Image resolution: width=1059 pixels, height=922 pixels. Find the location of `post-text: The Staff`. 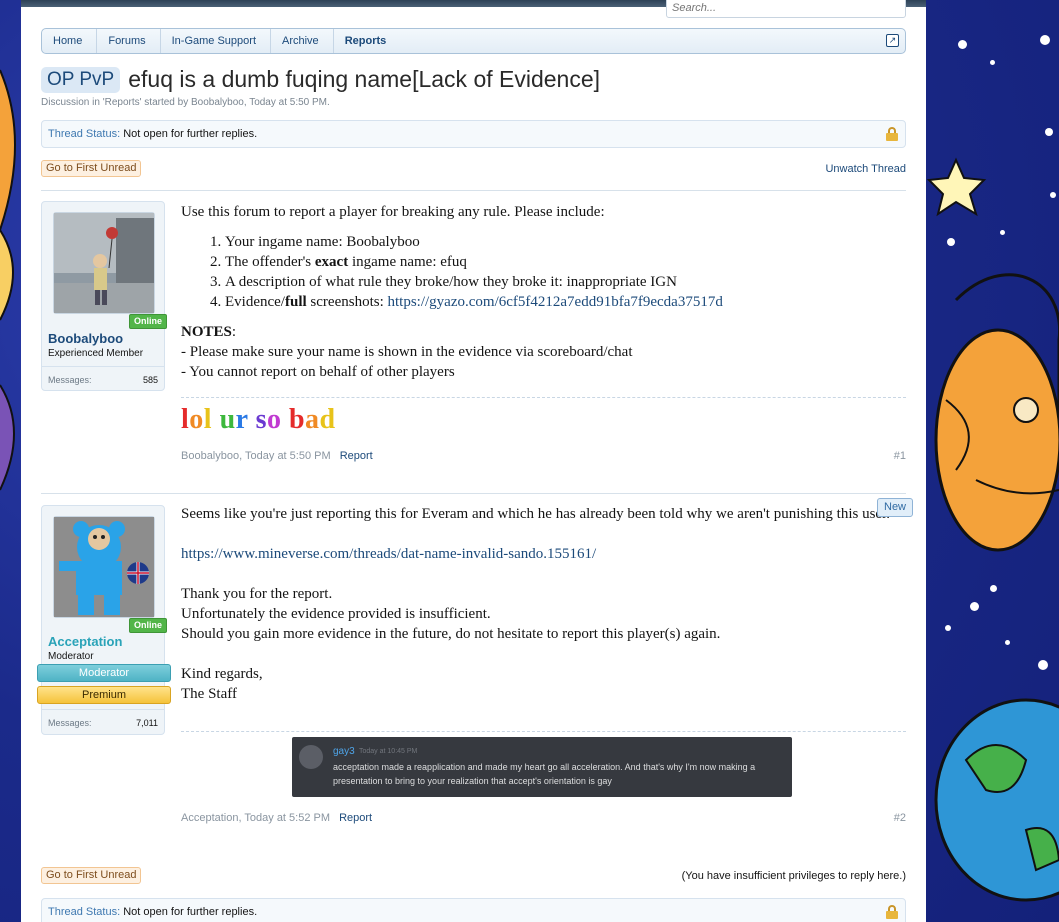

post-text: The Staff is located at coordinates (209, 694).